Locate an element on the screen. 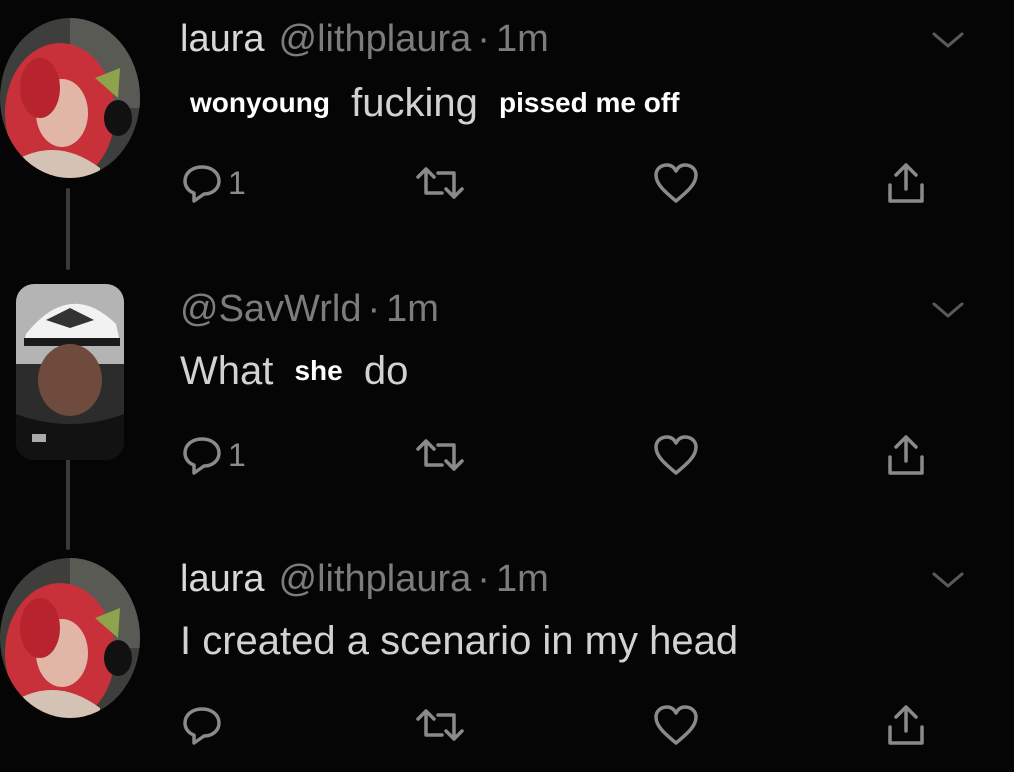  overlay-text: wonyoung is located at coordinates (260, 103).